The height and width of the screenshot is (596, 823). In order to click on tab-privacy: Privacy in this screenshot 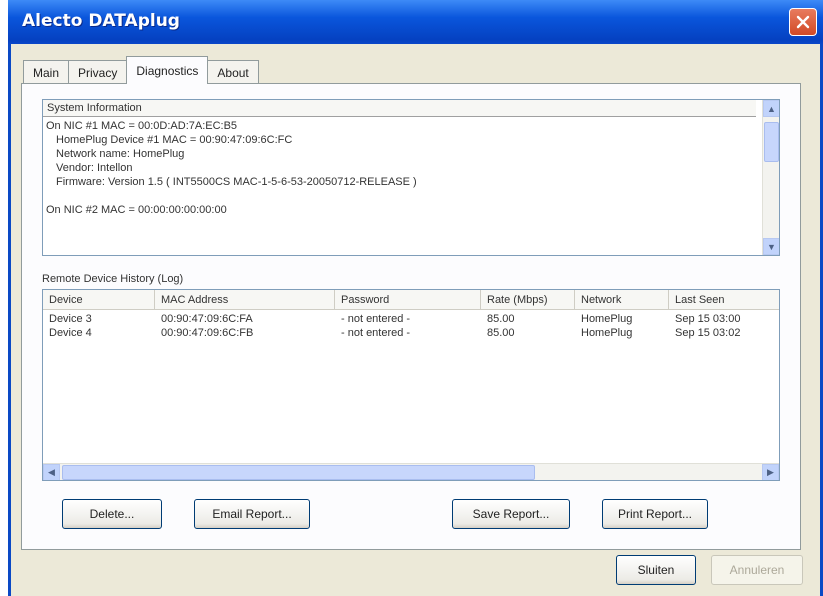, I will do `click(98, 72)`.